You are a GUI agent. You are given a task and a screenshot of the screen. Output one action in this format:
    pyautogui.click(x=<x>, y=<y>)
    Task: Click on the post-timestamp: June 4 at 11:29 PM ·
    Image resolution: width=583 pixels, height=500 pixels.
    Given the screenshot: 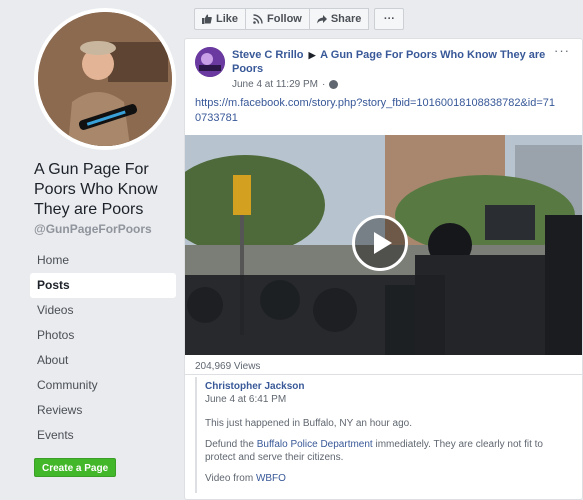 What is the action you would take?
    pyautogui.click(x=285, y=84)
    